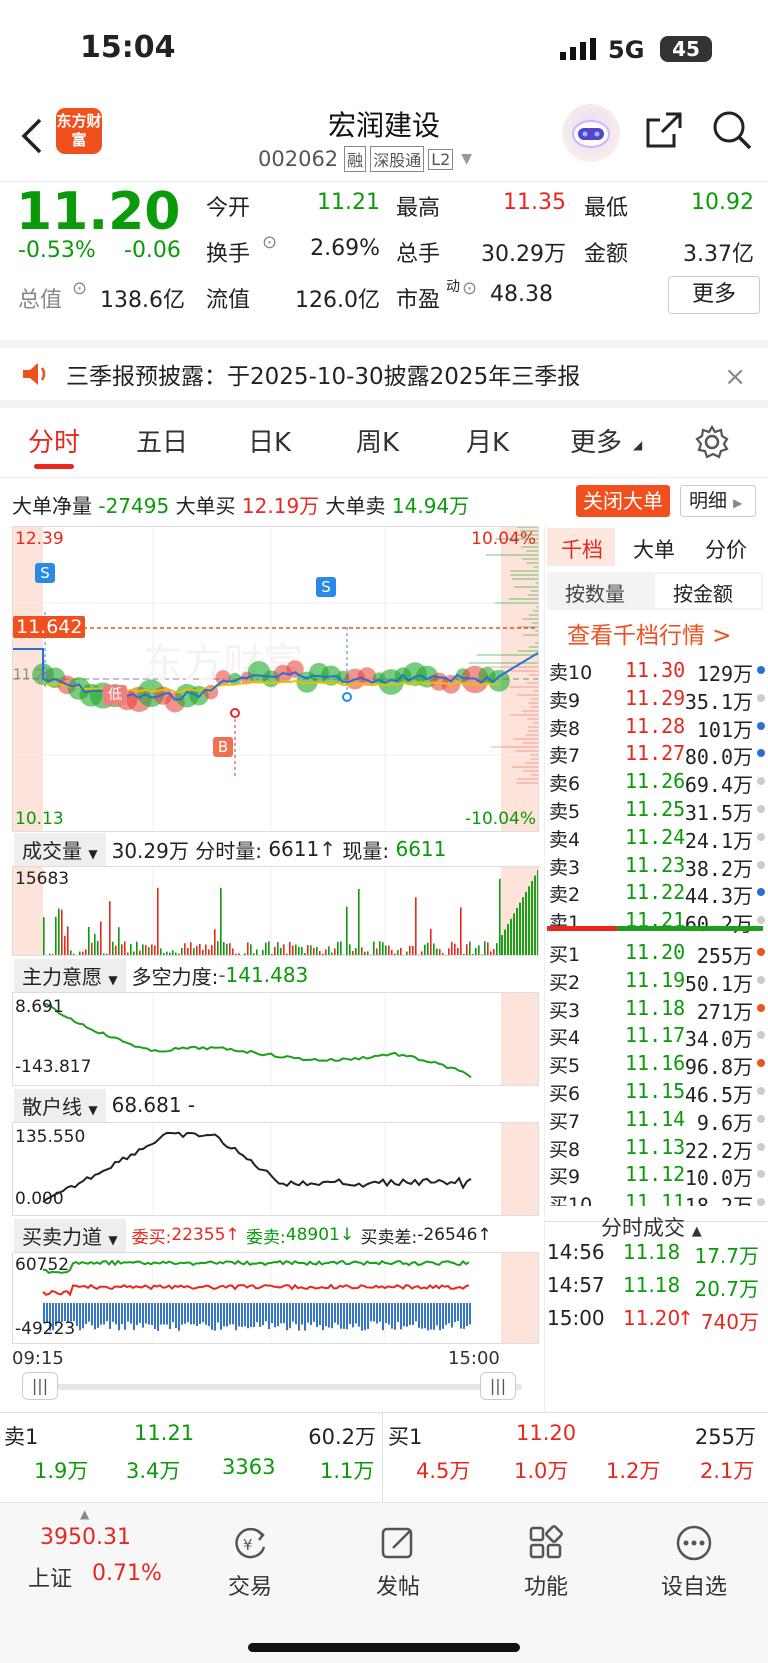 This screenshot has height=1663, width=768. What do you see at coordinates (487, 440) in the screenshot?
I see `tab-monthly-k: 月K` at bounding box center [487, 440].